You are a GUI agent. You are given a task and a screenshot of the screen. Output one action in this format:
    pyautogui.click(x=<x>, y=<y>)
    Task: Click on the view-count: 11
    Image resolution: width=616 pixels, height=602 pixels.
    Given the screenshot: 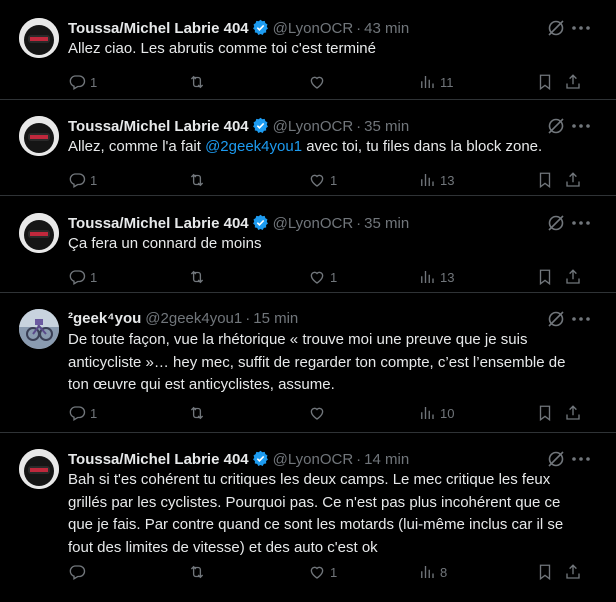 What is the action you would take?
    pyautogui.click(x=447, y=82)
    